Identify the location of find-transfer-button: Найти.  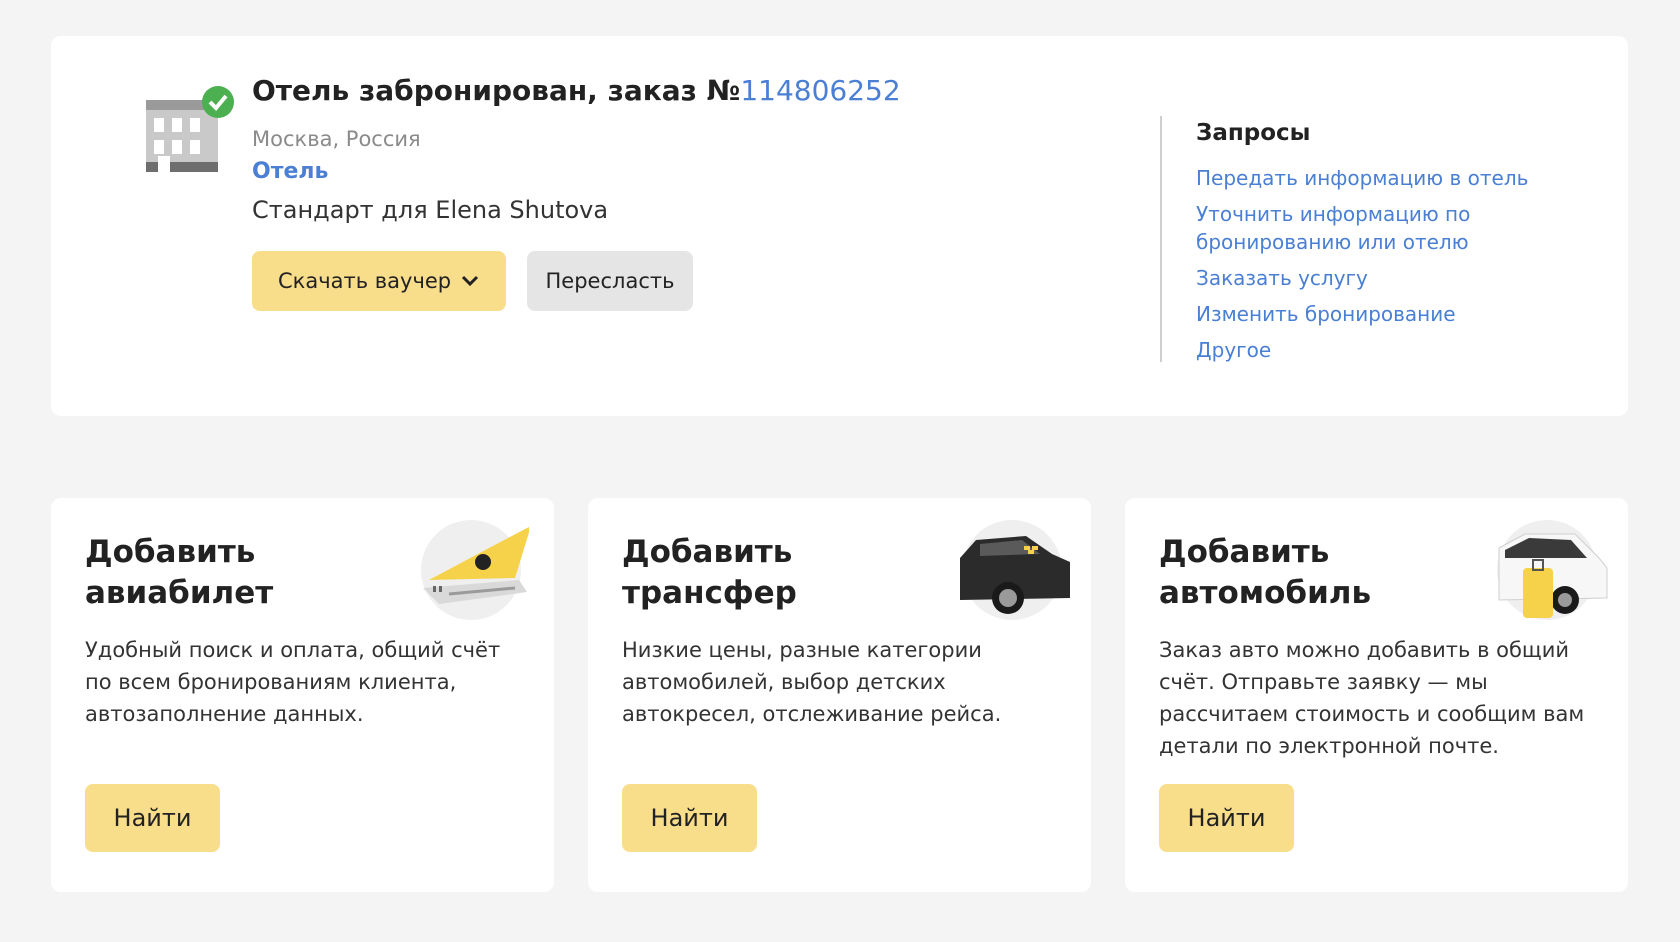
(689, 818).